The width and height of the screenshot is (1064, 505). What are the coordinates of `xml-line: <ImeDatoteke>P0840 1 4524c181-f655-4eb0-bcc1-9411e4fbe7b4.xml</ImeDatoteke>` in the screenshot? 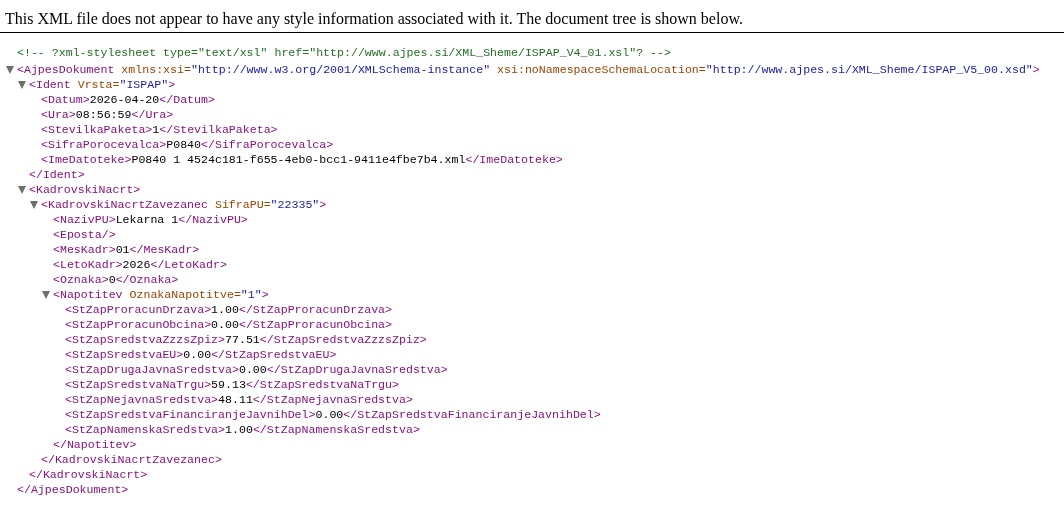 It's located at (302, 159).